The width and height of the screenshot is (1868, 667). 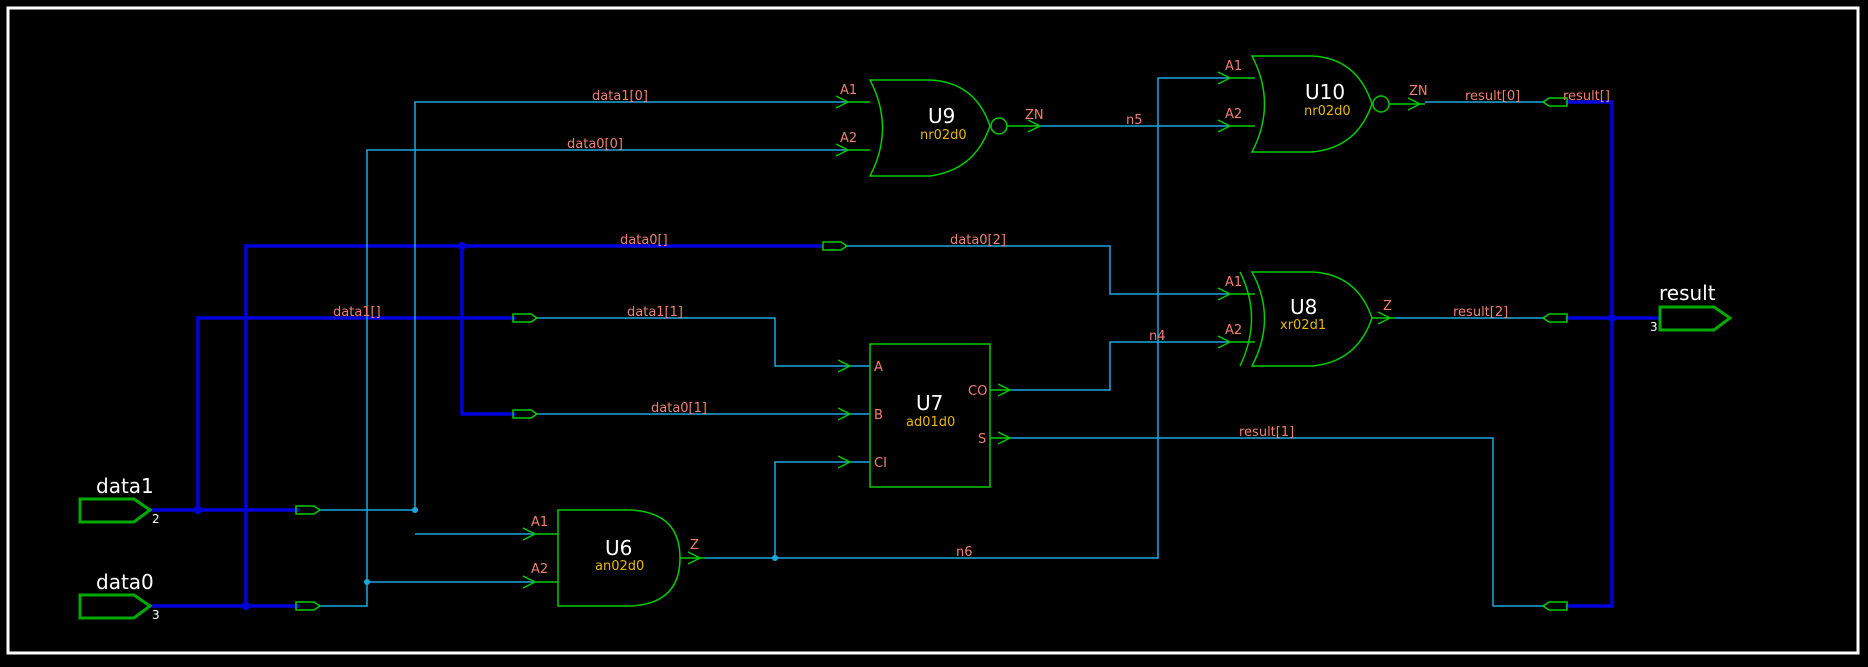 What do you see at coordinates (620, 96) in the screenshot?
I see `net-label: data1[0]` at bounding box center [620, 96].